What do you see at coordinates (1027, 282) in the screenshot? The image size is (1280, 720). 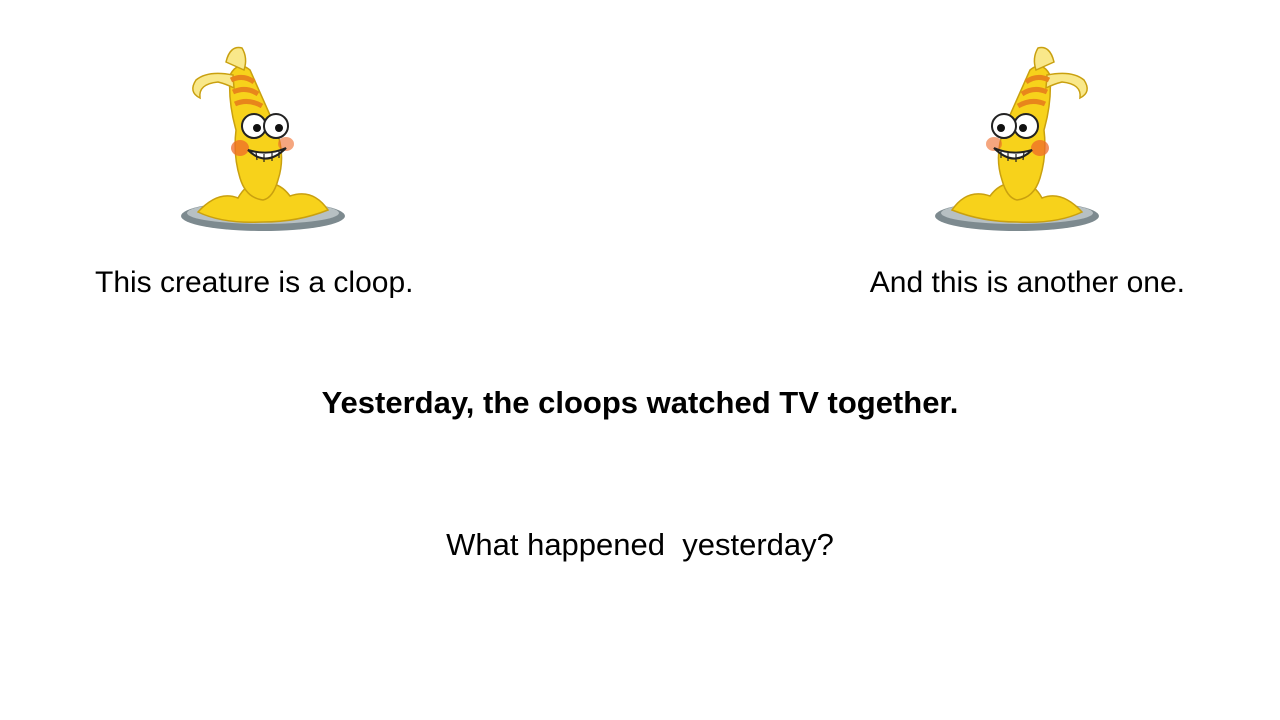 I see `caption-right: And this is another one.` at bounding box center [1027, 282].